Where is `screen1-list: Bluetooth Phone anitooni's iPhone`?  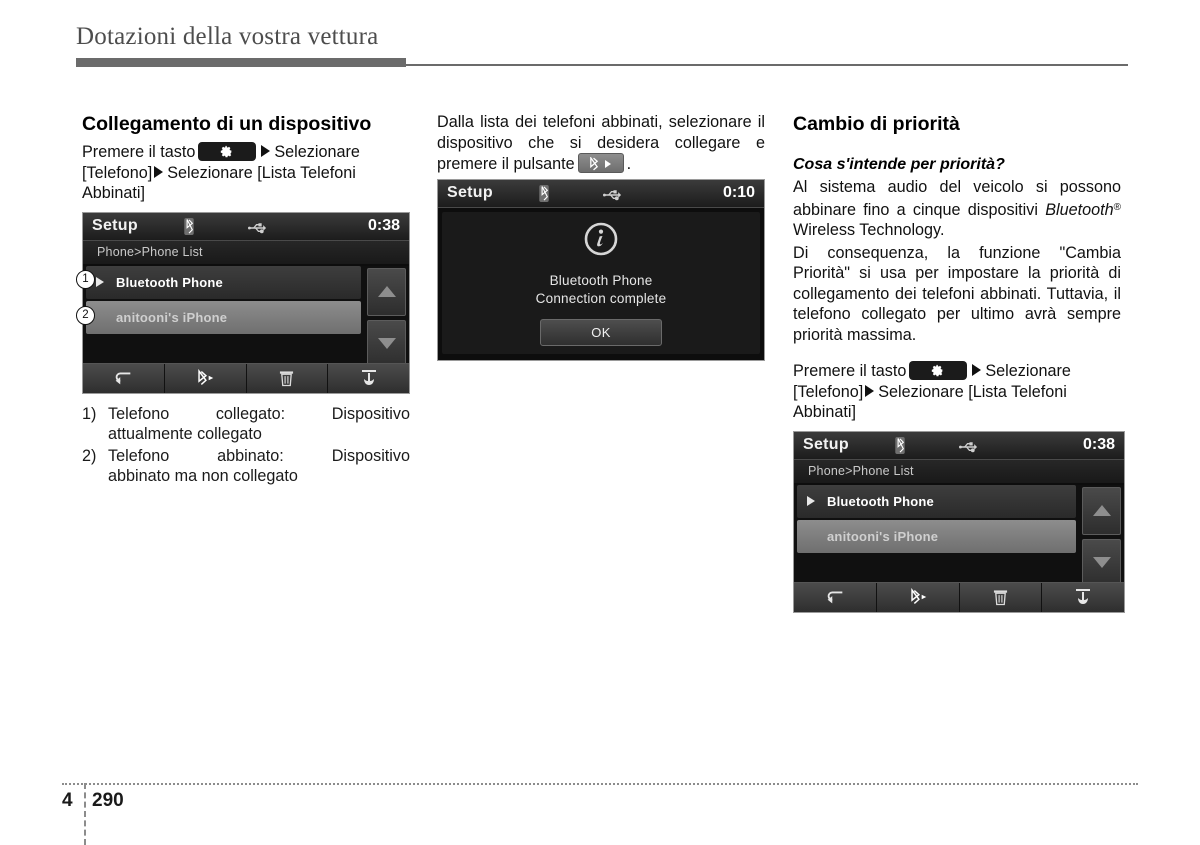
screen1-list: Bluetooth Phone anitooni's iPhone is located at coordinates (246, 316).